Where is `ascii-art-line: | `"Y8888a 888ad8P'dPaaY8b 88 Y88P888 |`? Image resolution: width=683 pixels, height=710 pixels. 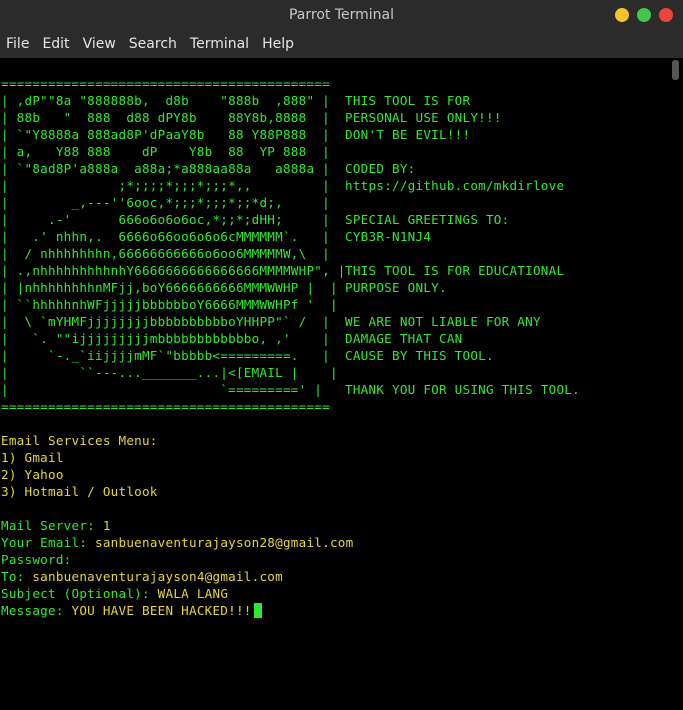 ascii-art-line: | `"Y8888a 888ad8P'dPaaY8b 88 Y88P888 | is located at coordinates (165, 134).